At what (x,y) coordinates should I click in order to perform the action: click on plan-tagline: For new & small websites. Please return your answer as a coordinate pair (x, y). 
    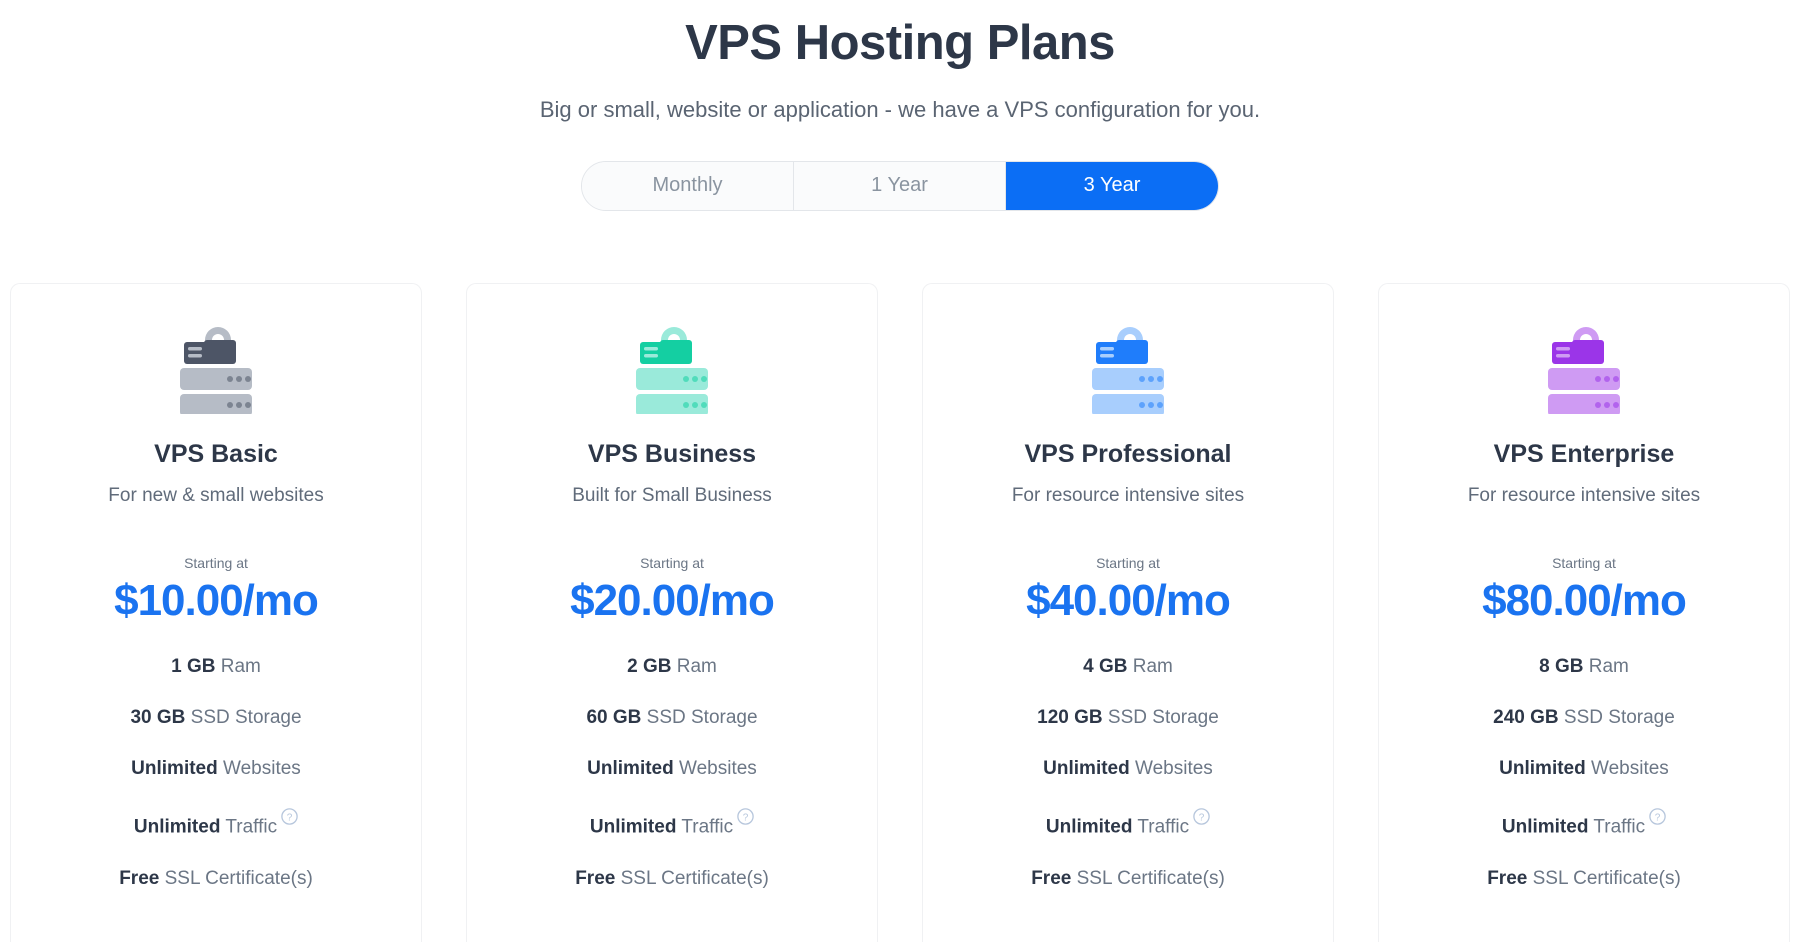
    Looking at the image, I should click on (216, 495).